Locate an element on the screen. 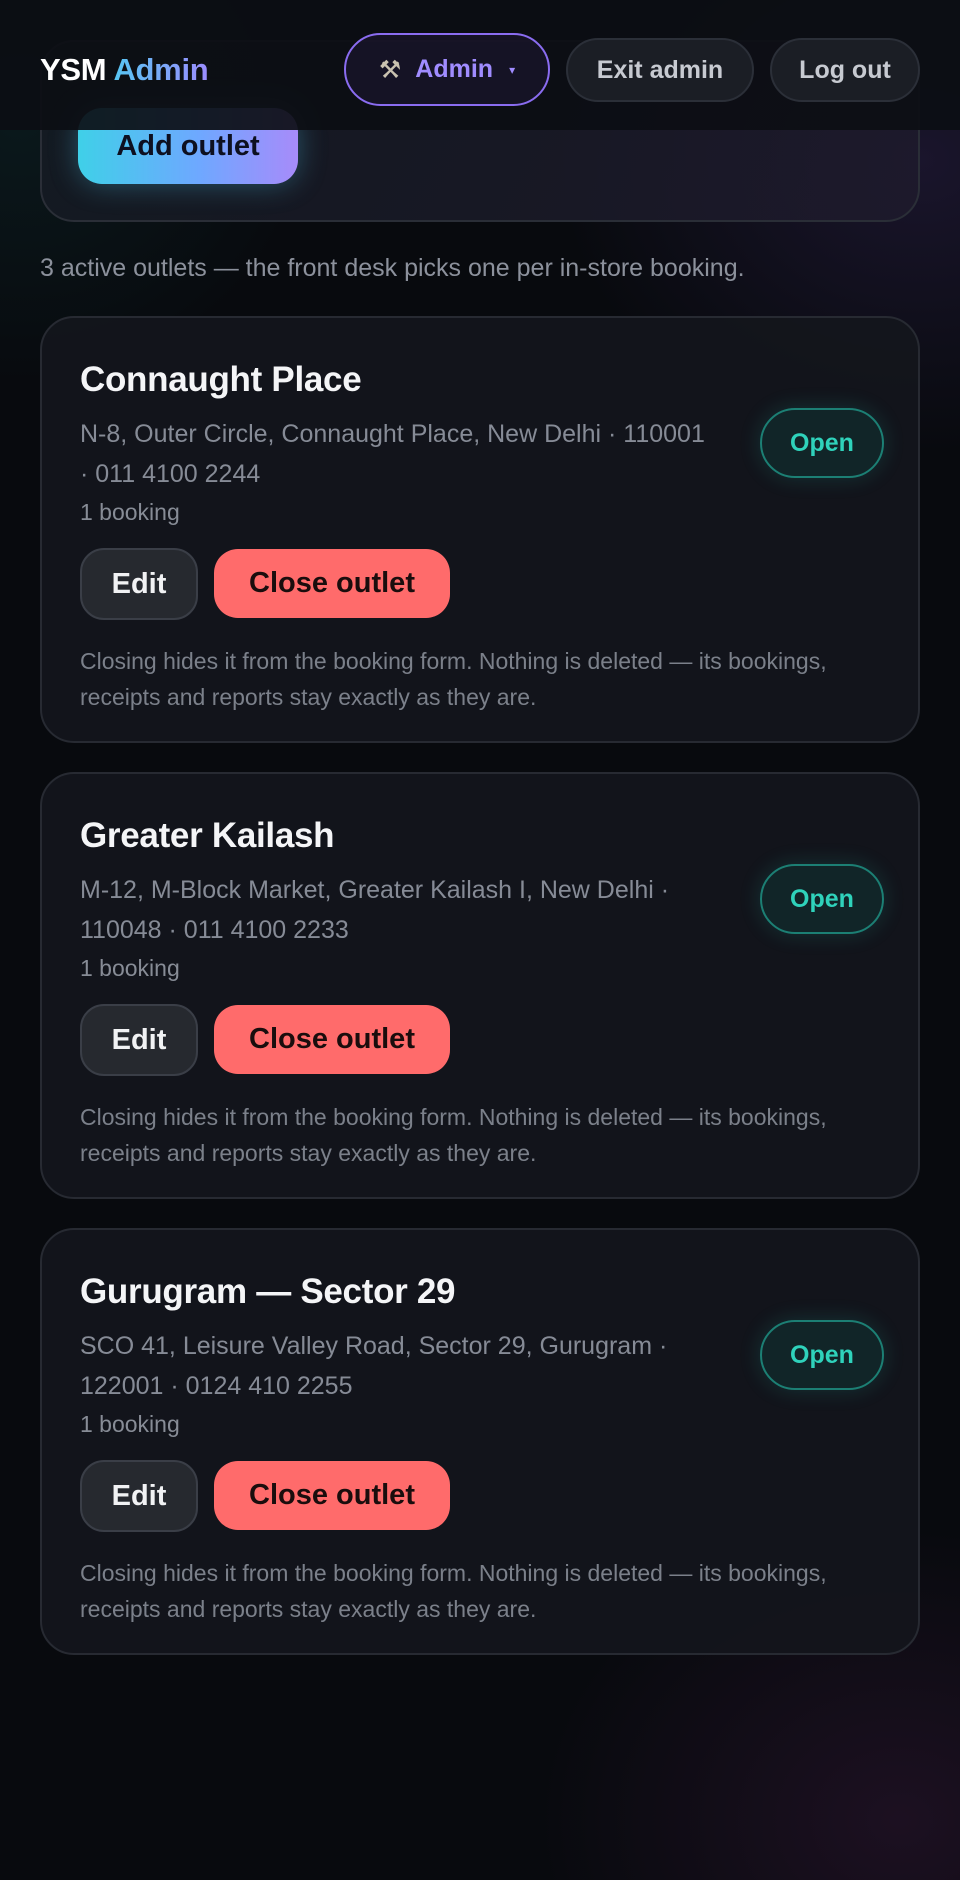 This screenshot has width=960, height=1880. admin-menu-button: ⚒ Admin ▾ is located at coordinates (447, 69).